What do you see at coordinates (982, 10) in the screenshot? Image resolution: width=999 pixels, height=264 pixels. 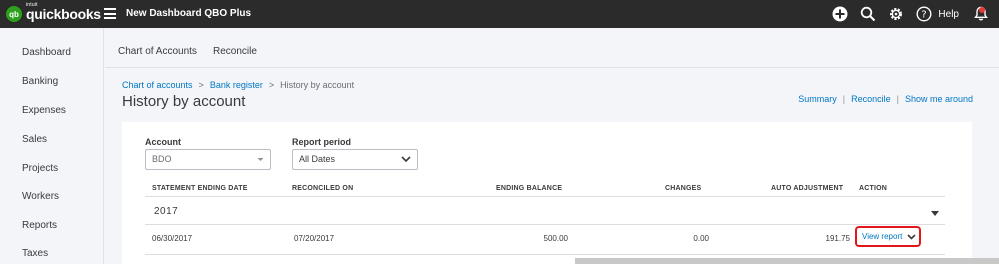 I see `notification-dot` at bounding box center [982, 10].